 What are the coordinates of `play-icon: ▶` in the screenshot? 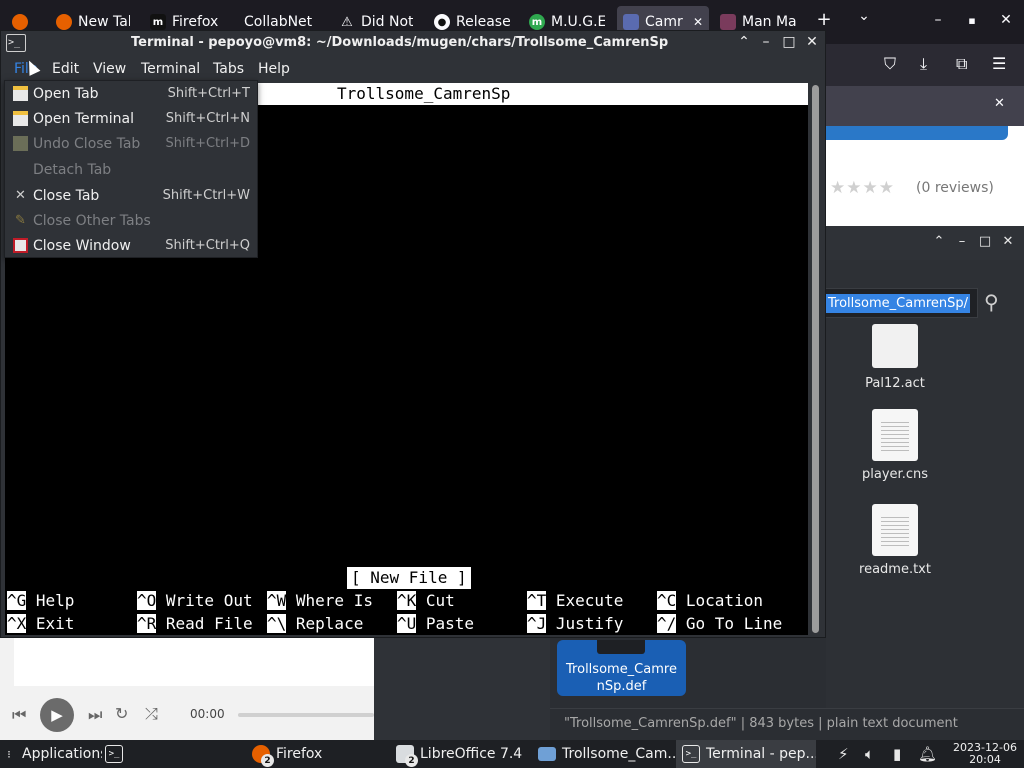 It's located at (57, 715).